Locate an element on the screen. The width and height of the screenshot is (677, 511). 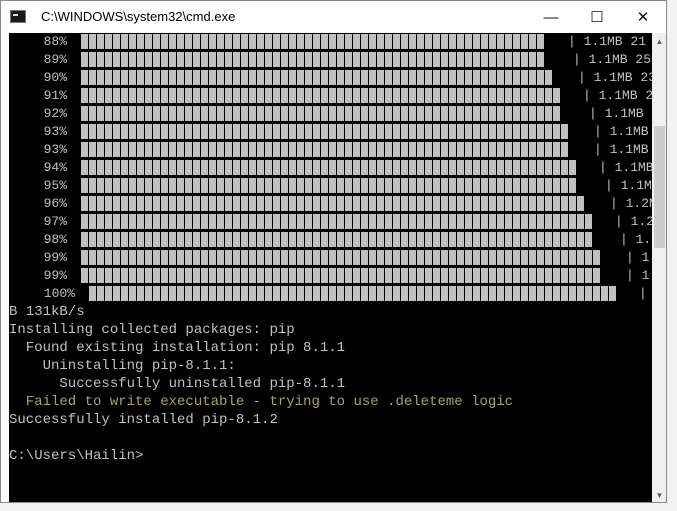
cmd-icon is located at coordinates (18, 16).